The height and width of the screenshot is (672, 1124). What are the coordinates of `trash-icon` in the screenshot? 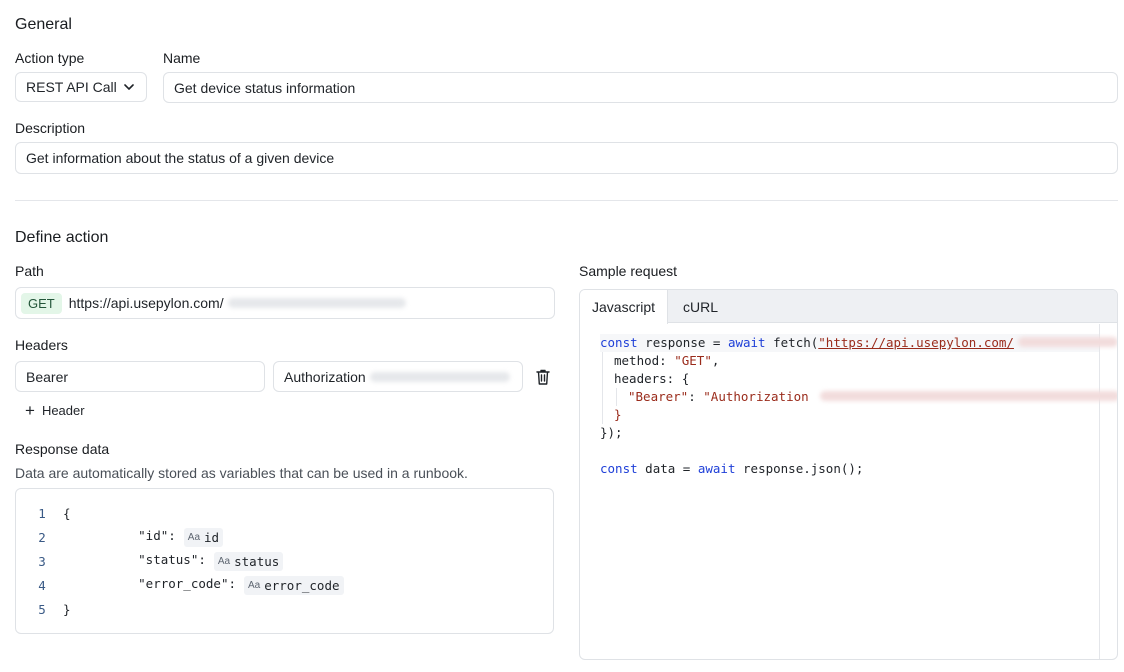 It's located at (543, 377).